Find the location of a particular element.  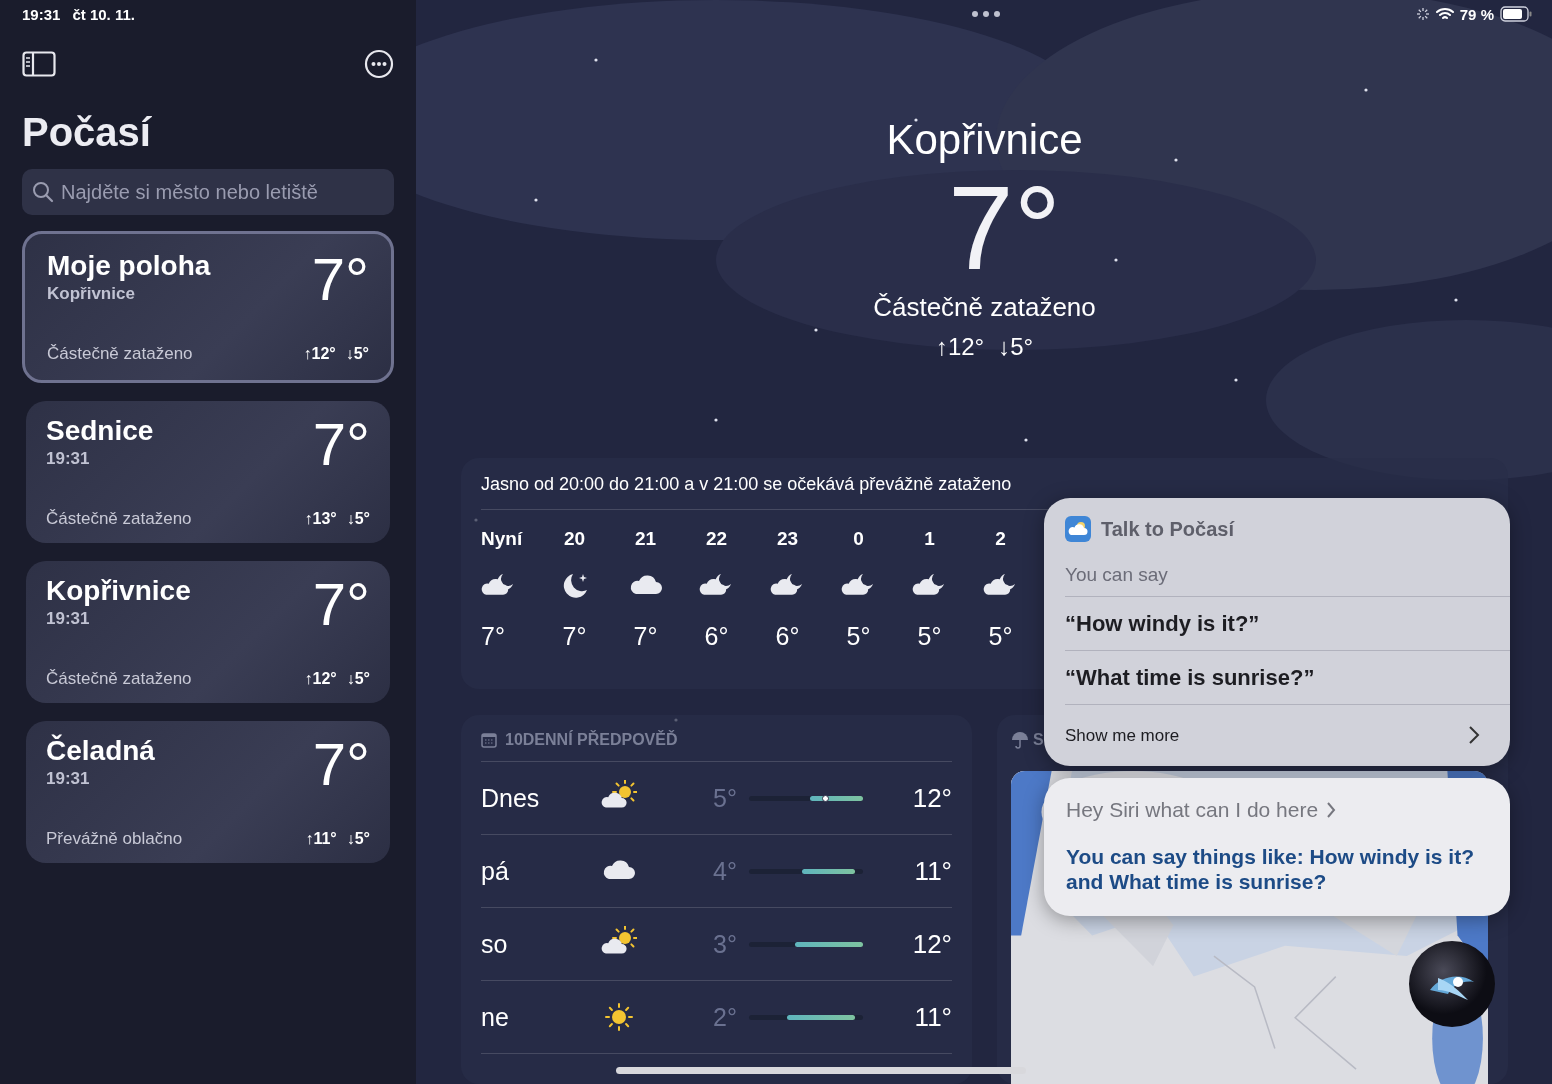

location-card: Moje poloha Kopřivnice 7° Částečně zataženo ↑12° ↓5° is located at coordinates (208, 307).